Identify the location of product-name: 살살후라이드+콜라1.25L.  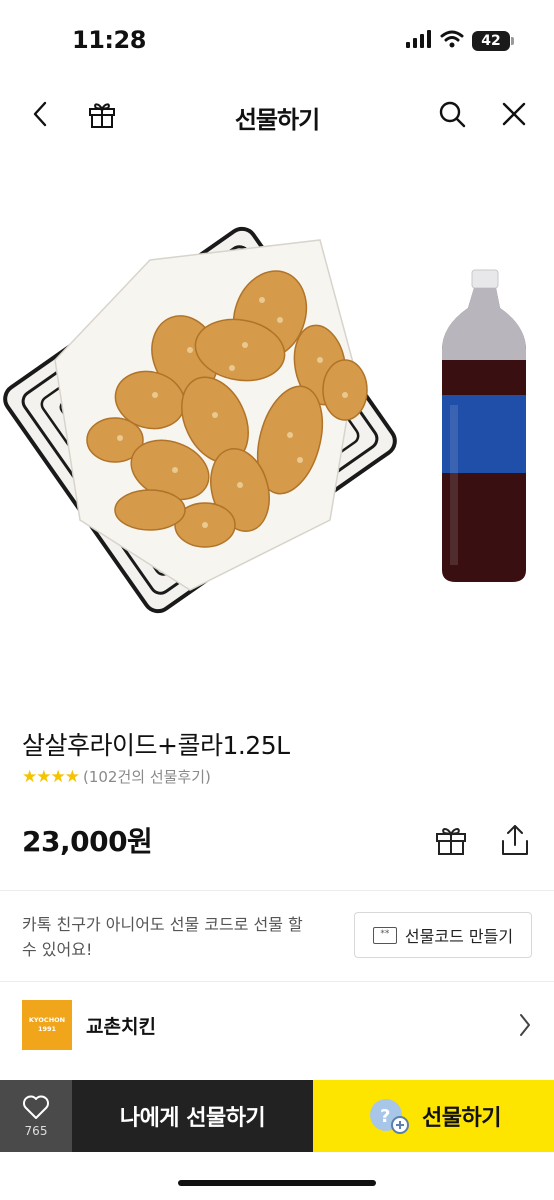
(156, 745).